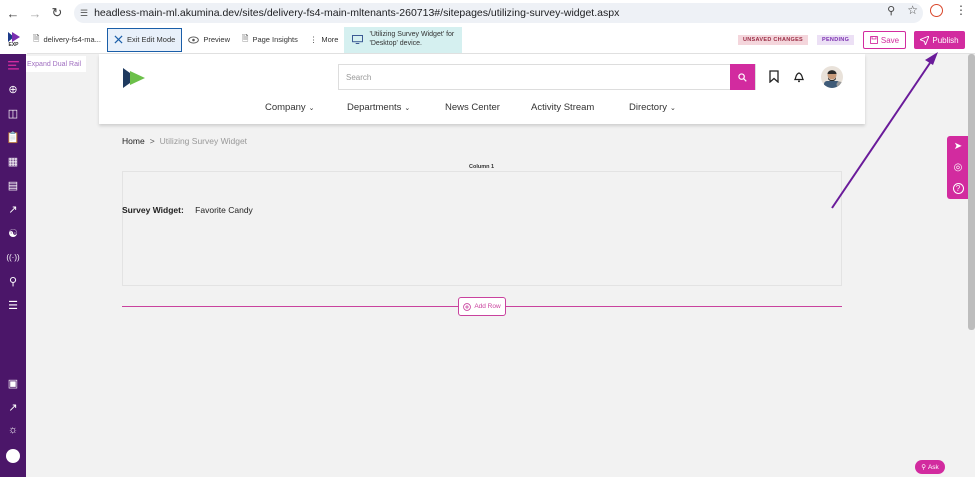  I want to click on layout-icon: ▤, so click(13, 185).